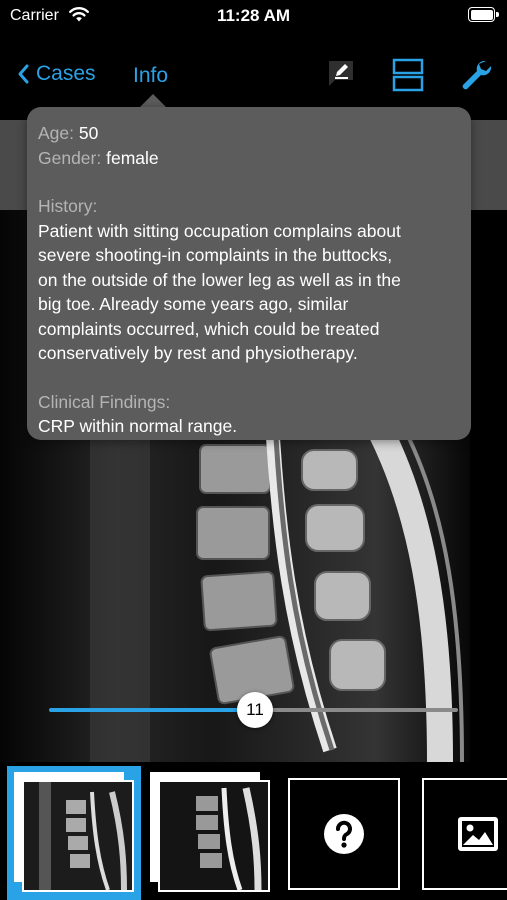 This screenshot has width=507, height=900. I want to click on slice-slider-thumb: 11, so click(255, 710).